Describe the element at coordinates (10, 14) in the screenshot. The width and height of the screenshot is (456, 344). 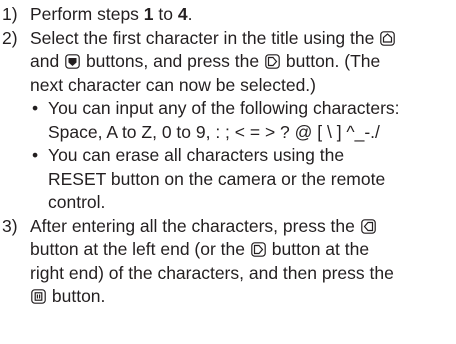
I see `step-number: 1)` at that location.